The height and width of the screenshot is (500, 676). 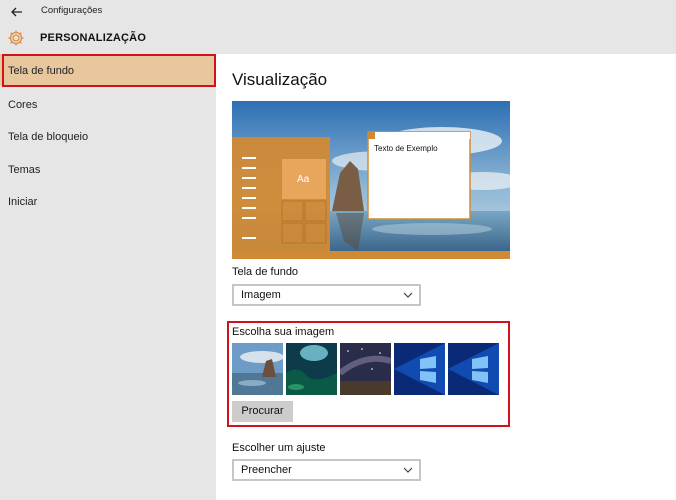 What do you see at coordinates (108, 70) in the screenshot?
I see `sidebar-item-tela-de-fundo: Tela de fundo` at bounding box center [108, 70].